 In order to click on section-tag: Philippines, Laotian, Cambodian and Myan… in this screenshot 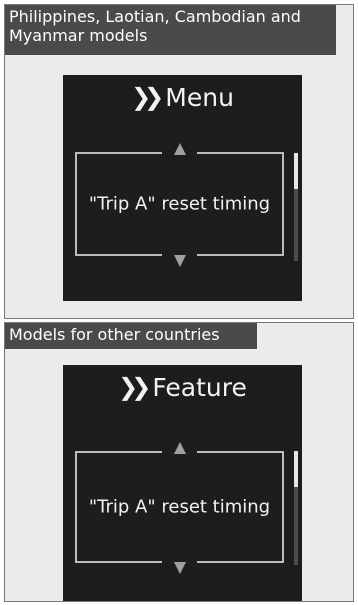, I will do `click(170, 30)`.